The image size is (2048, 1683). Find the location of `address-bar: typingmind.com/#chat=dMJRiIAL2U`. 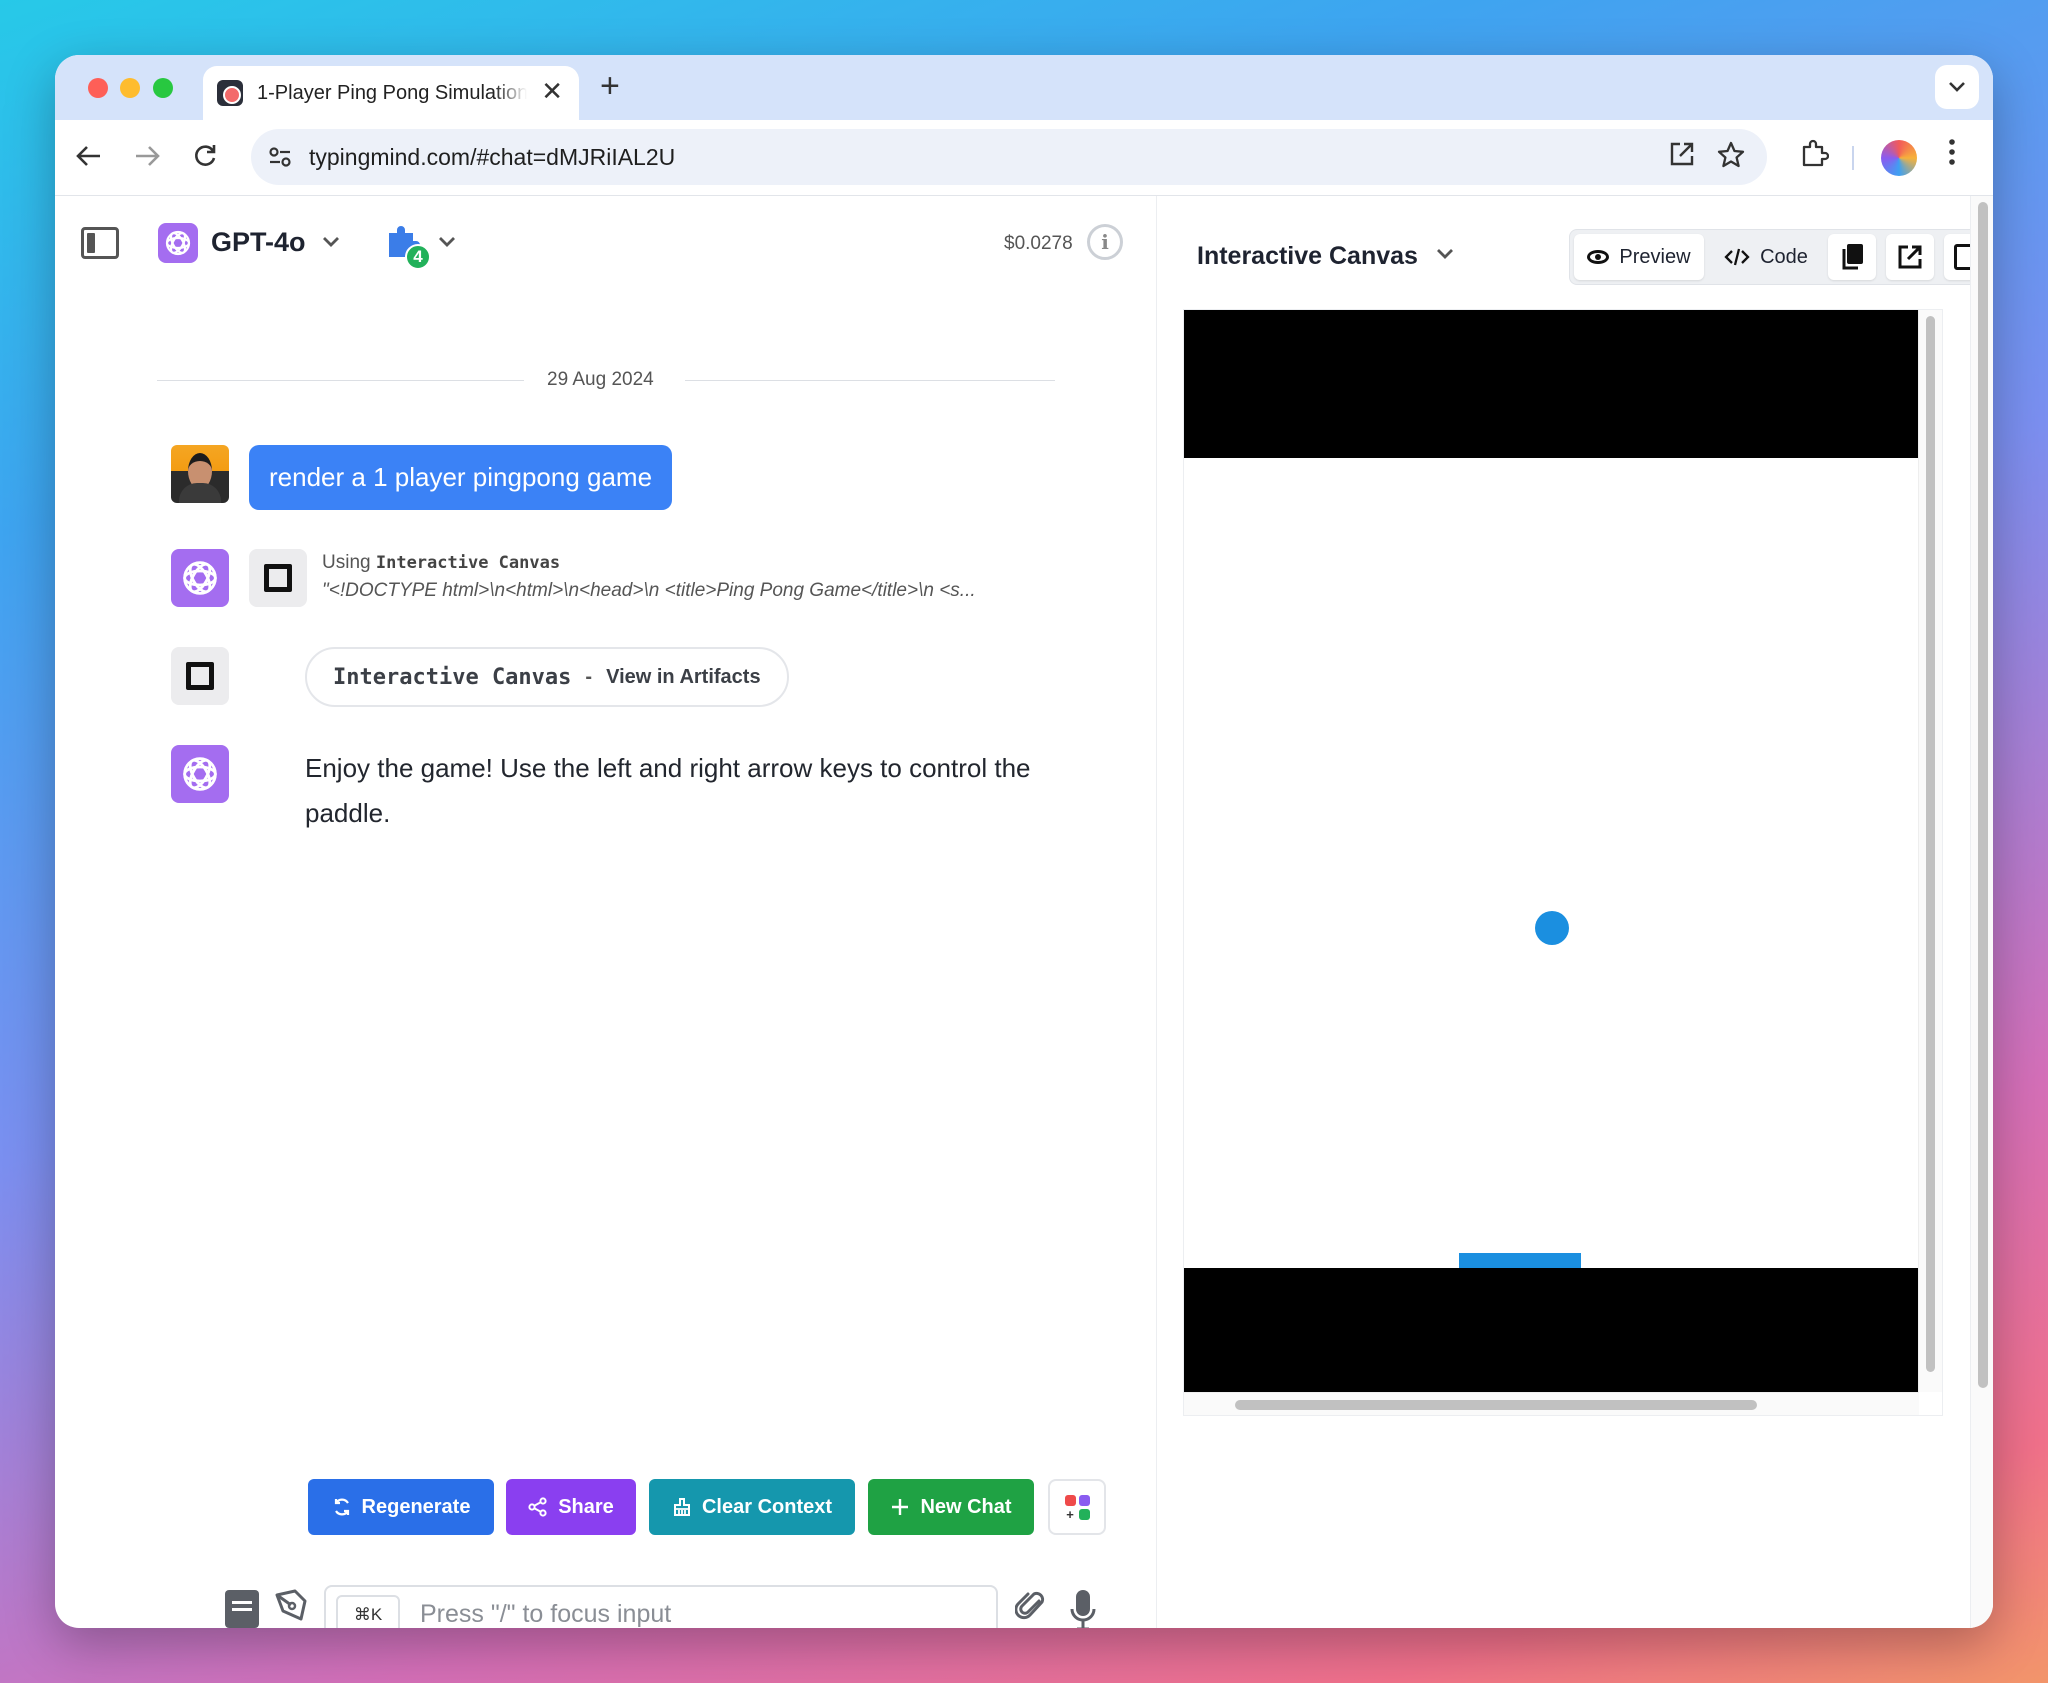

address-bar: typingmind.com/#chat=dMJRiIAL2U is located at coordinates (1009, 157).